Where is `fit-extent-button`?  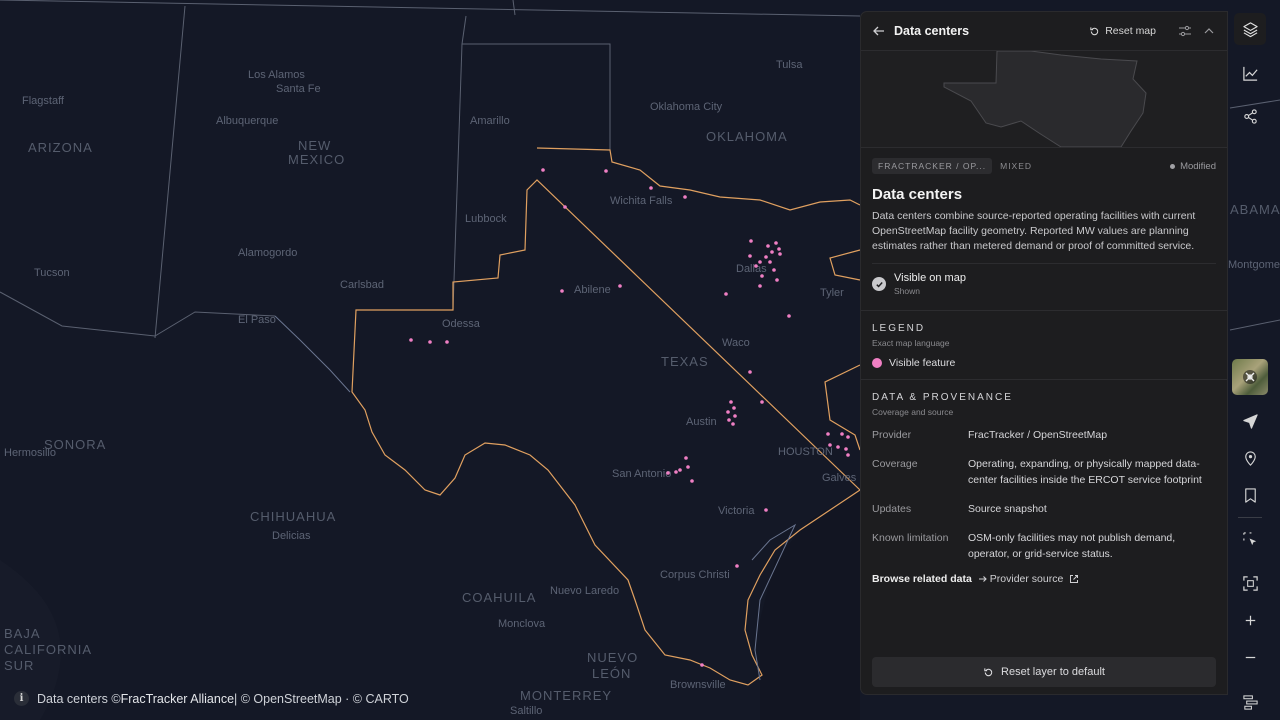 fit-extent-button is located at coordinates (1250, 583).